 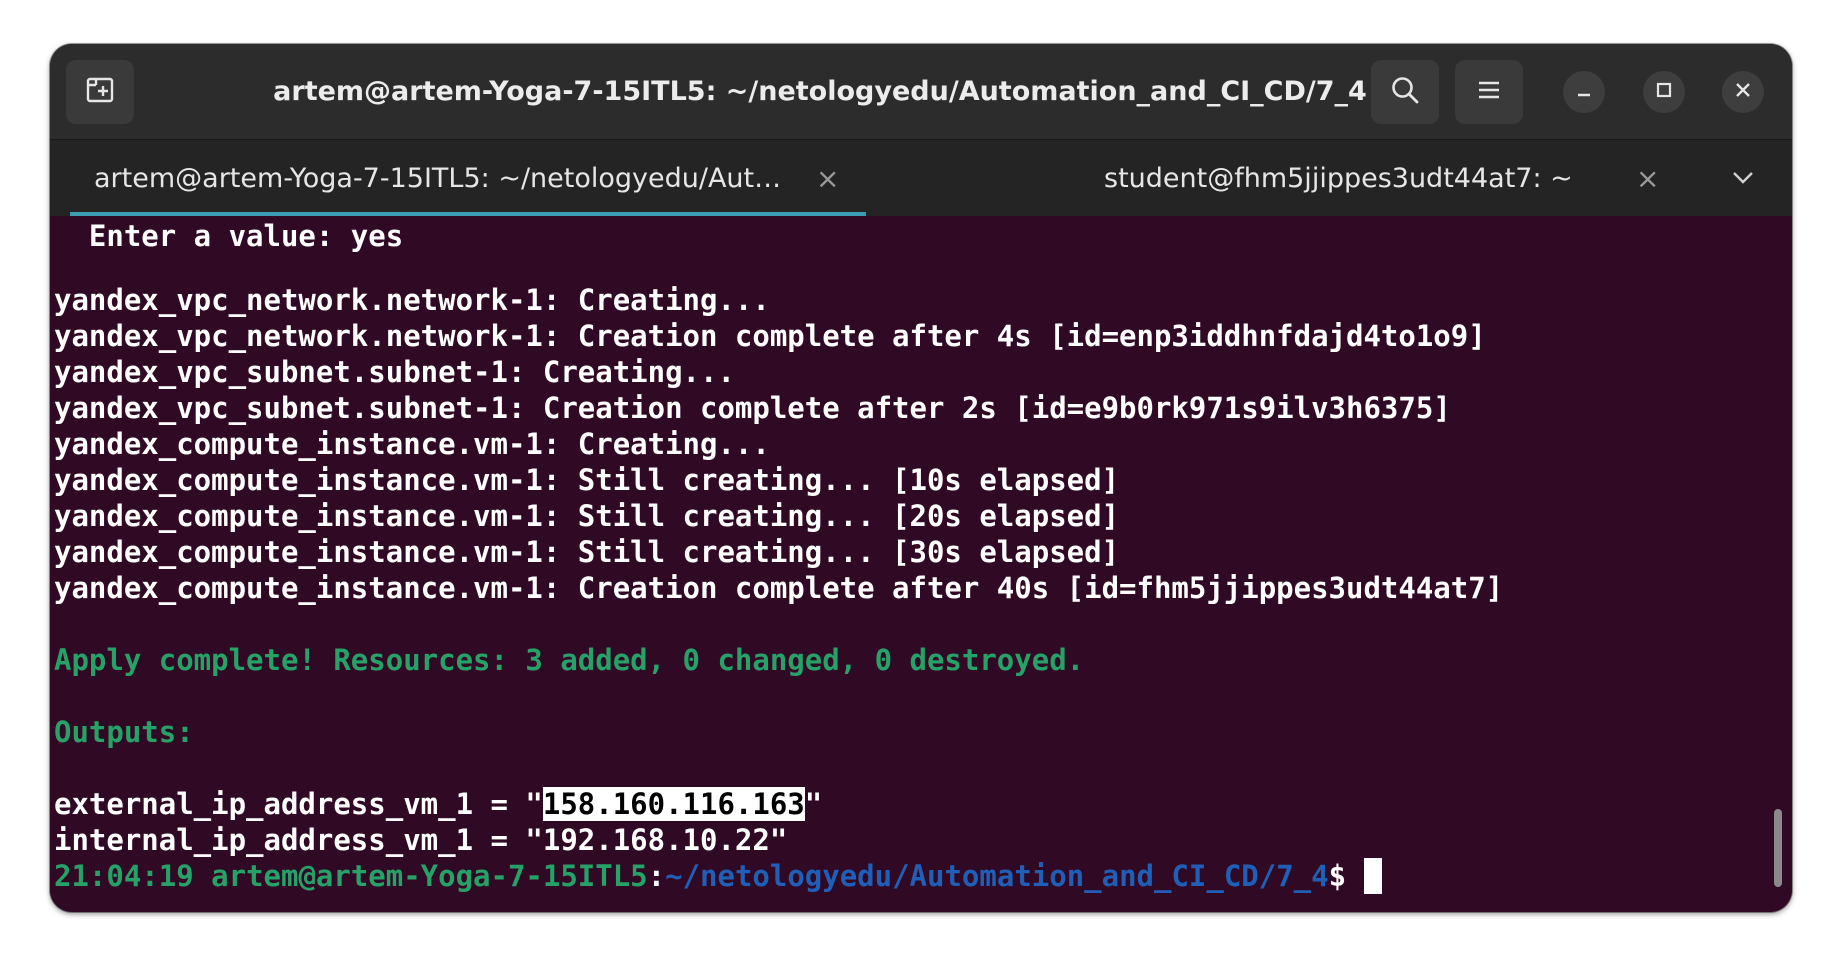 I want to click on close-icon, so click(x=1743, y=92).